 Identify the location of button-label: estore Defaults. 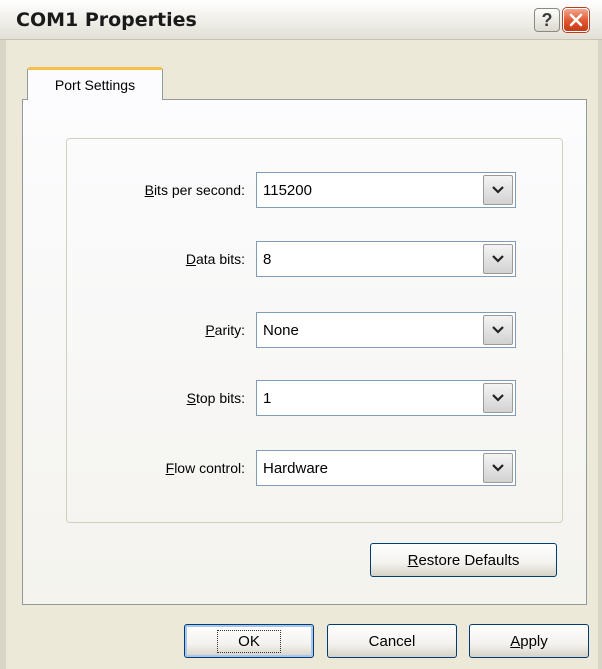
(469, 560).